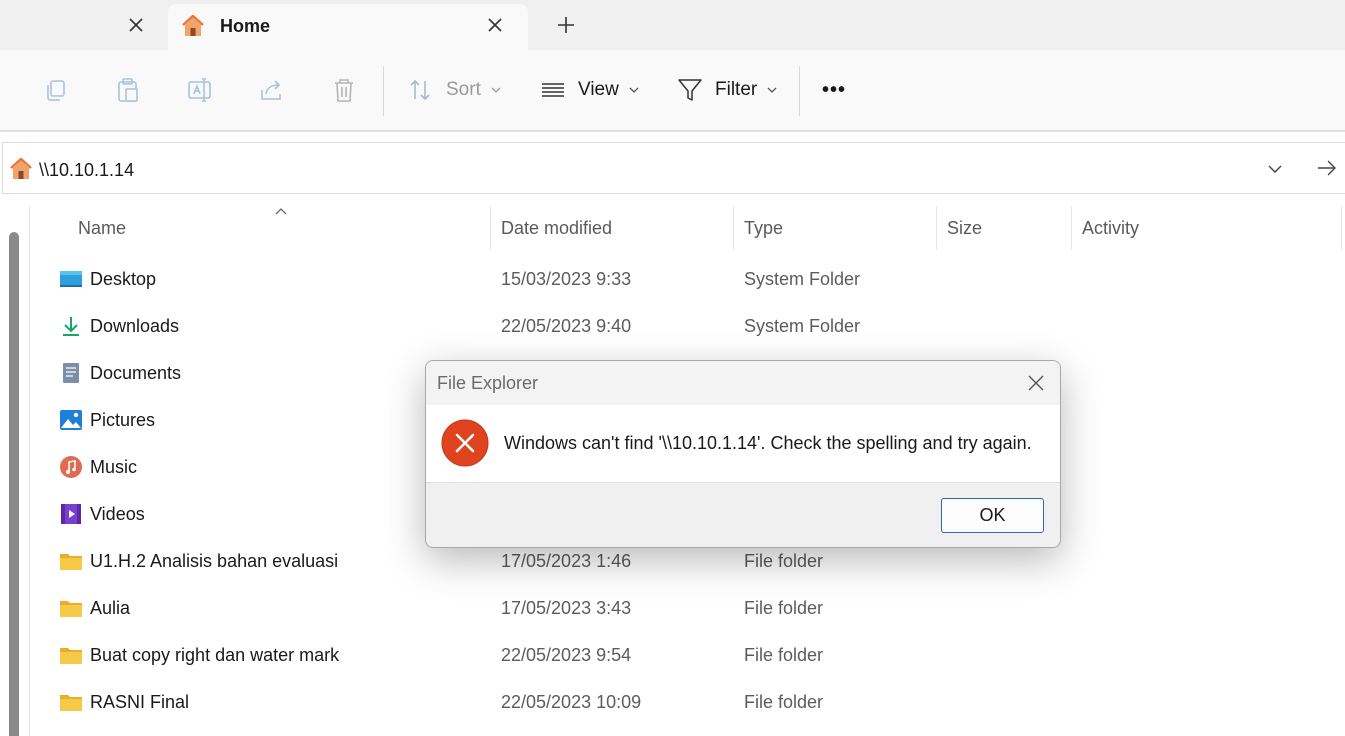 This screenshot has height=736, width=1345. What do you see at coordinates (200, 90) in the screenshot?
I see `rename-icon` at bounding box center [200, 90].